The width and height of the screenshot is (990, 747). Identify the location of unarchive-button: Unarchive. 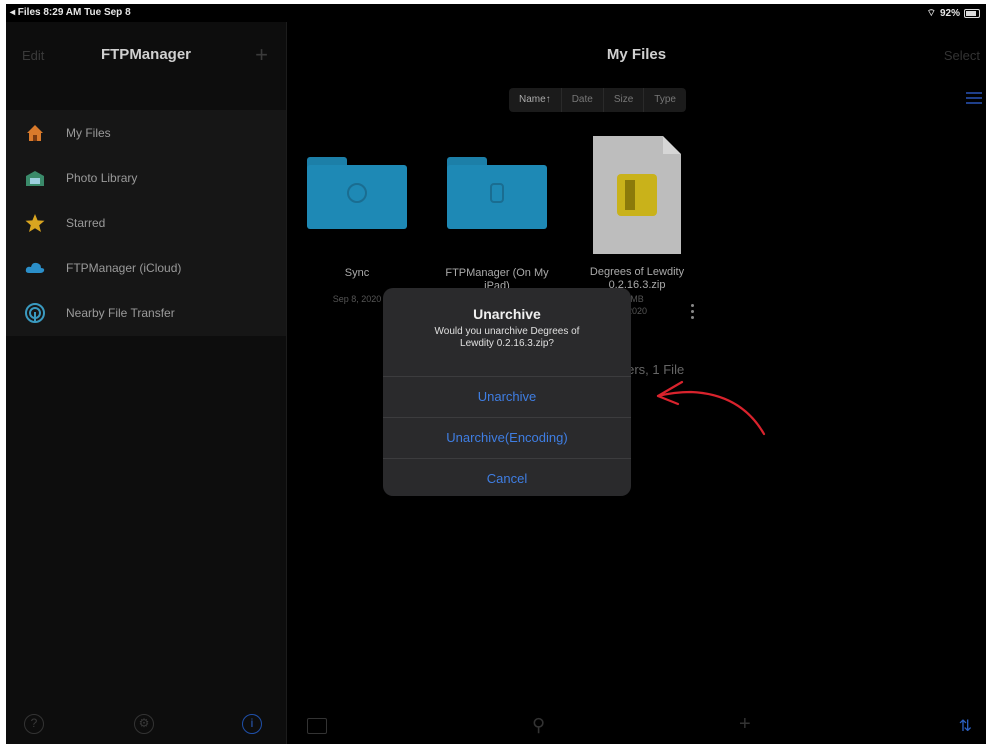
(507, 396).